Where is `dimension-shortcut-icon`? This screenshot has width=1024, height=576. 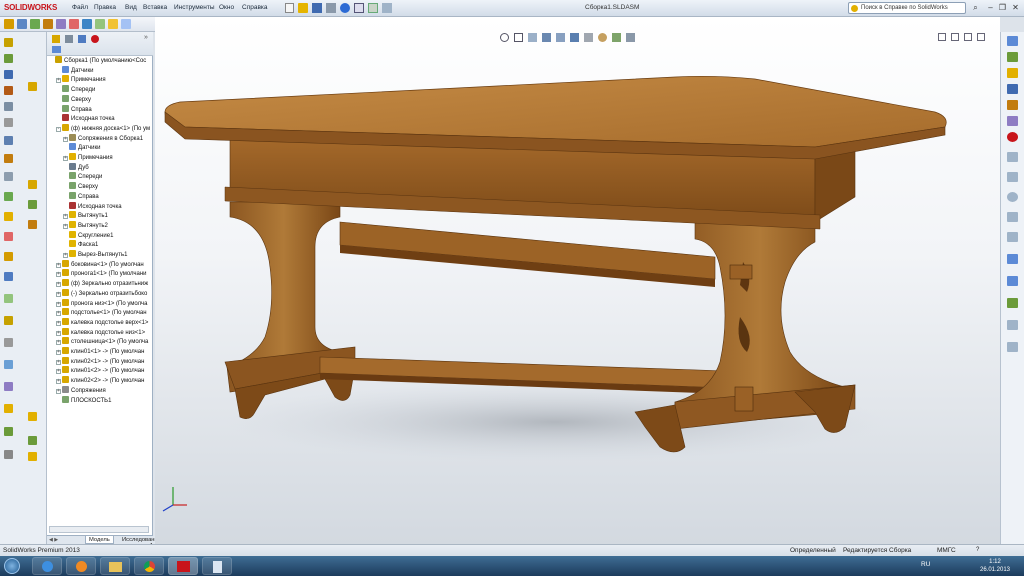
dimension-shortcut-icon is located at coordinates (32, 224).